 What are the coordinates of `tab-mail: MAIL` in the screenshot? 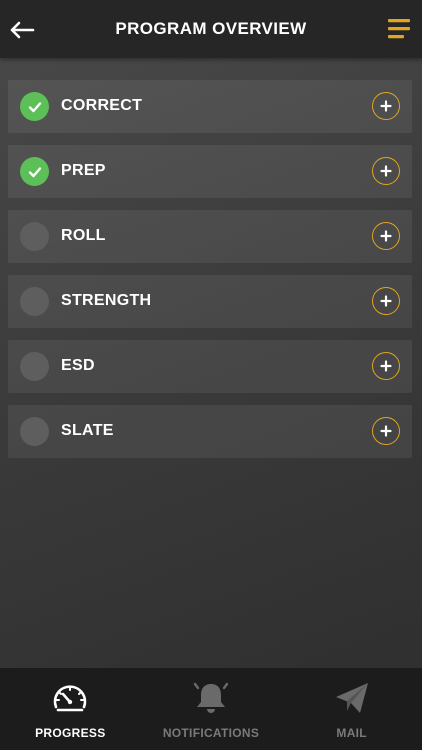 It's located at (351, 709).